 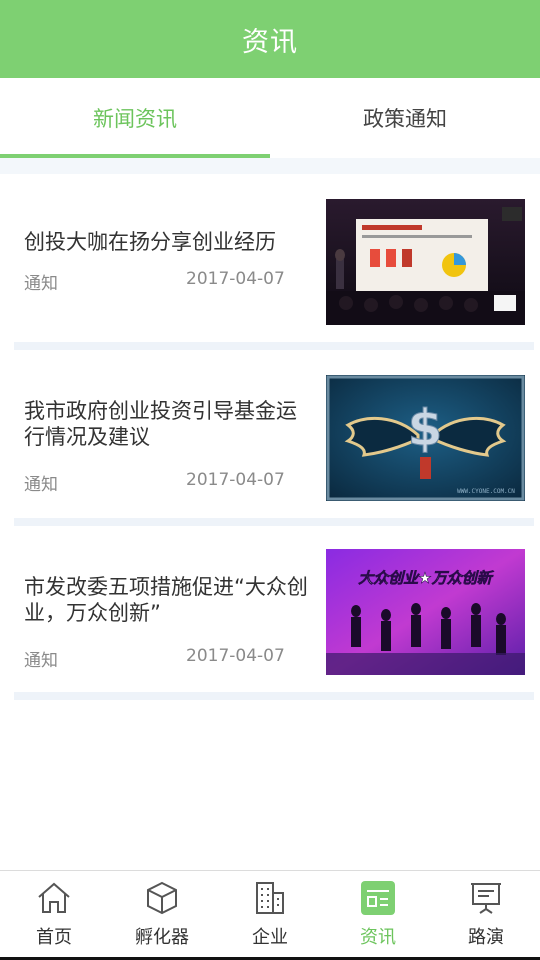 What do you see at coordinates (486, 915) in the screenshot?
I see `nav-roadshow: 路演` at bounding box center [486, 915].